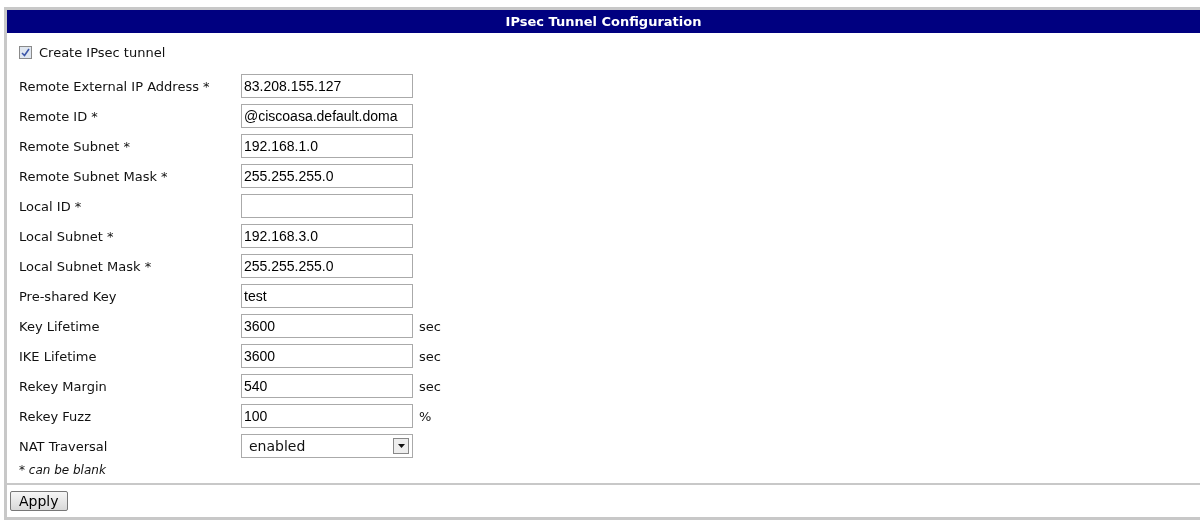  I want to click on checkbox, so click(25, 52).